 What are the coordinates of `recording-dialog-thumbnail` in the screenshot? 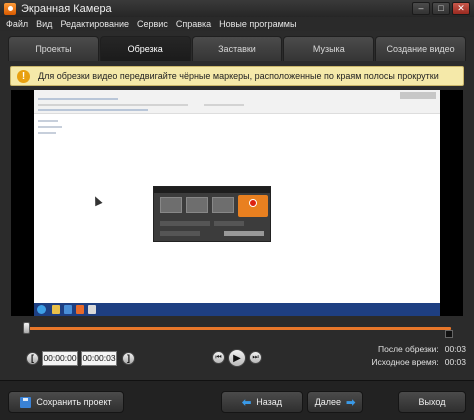 It's located at (212, 214).